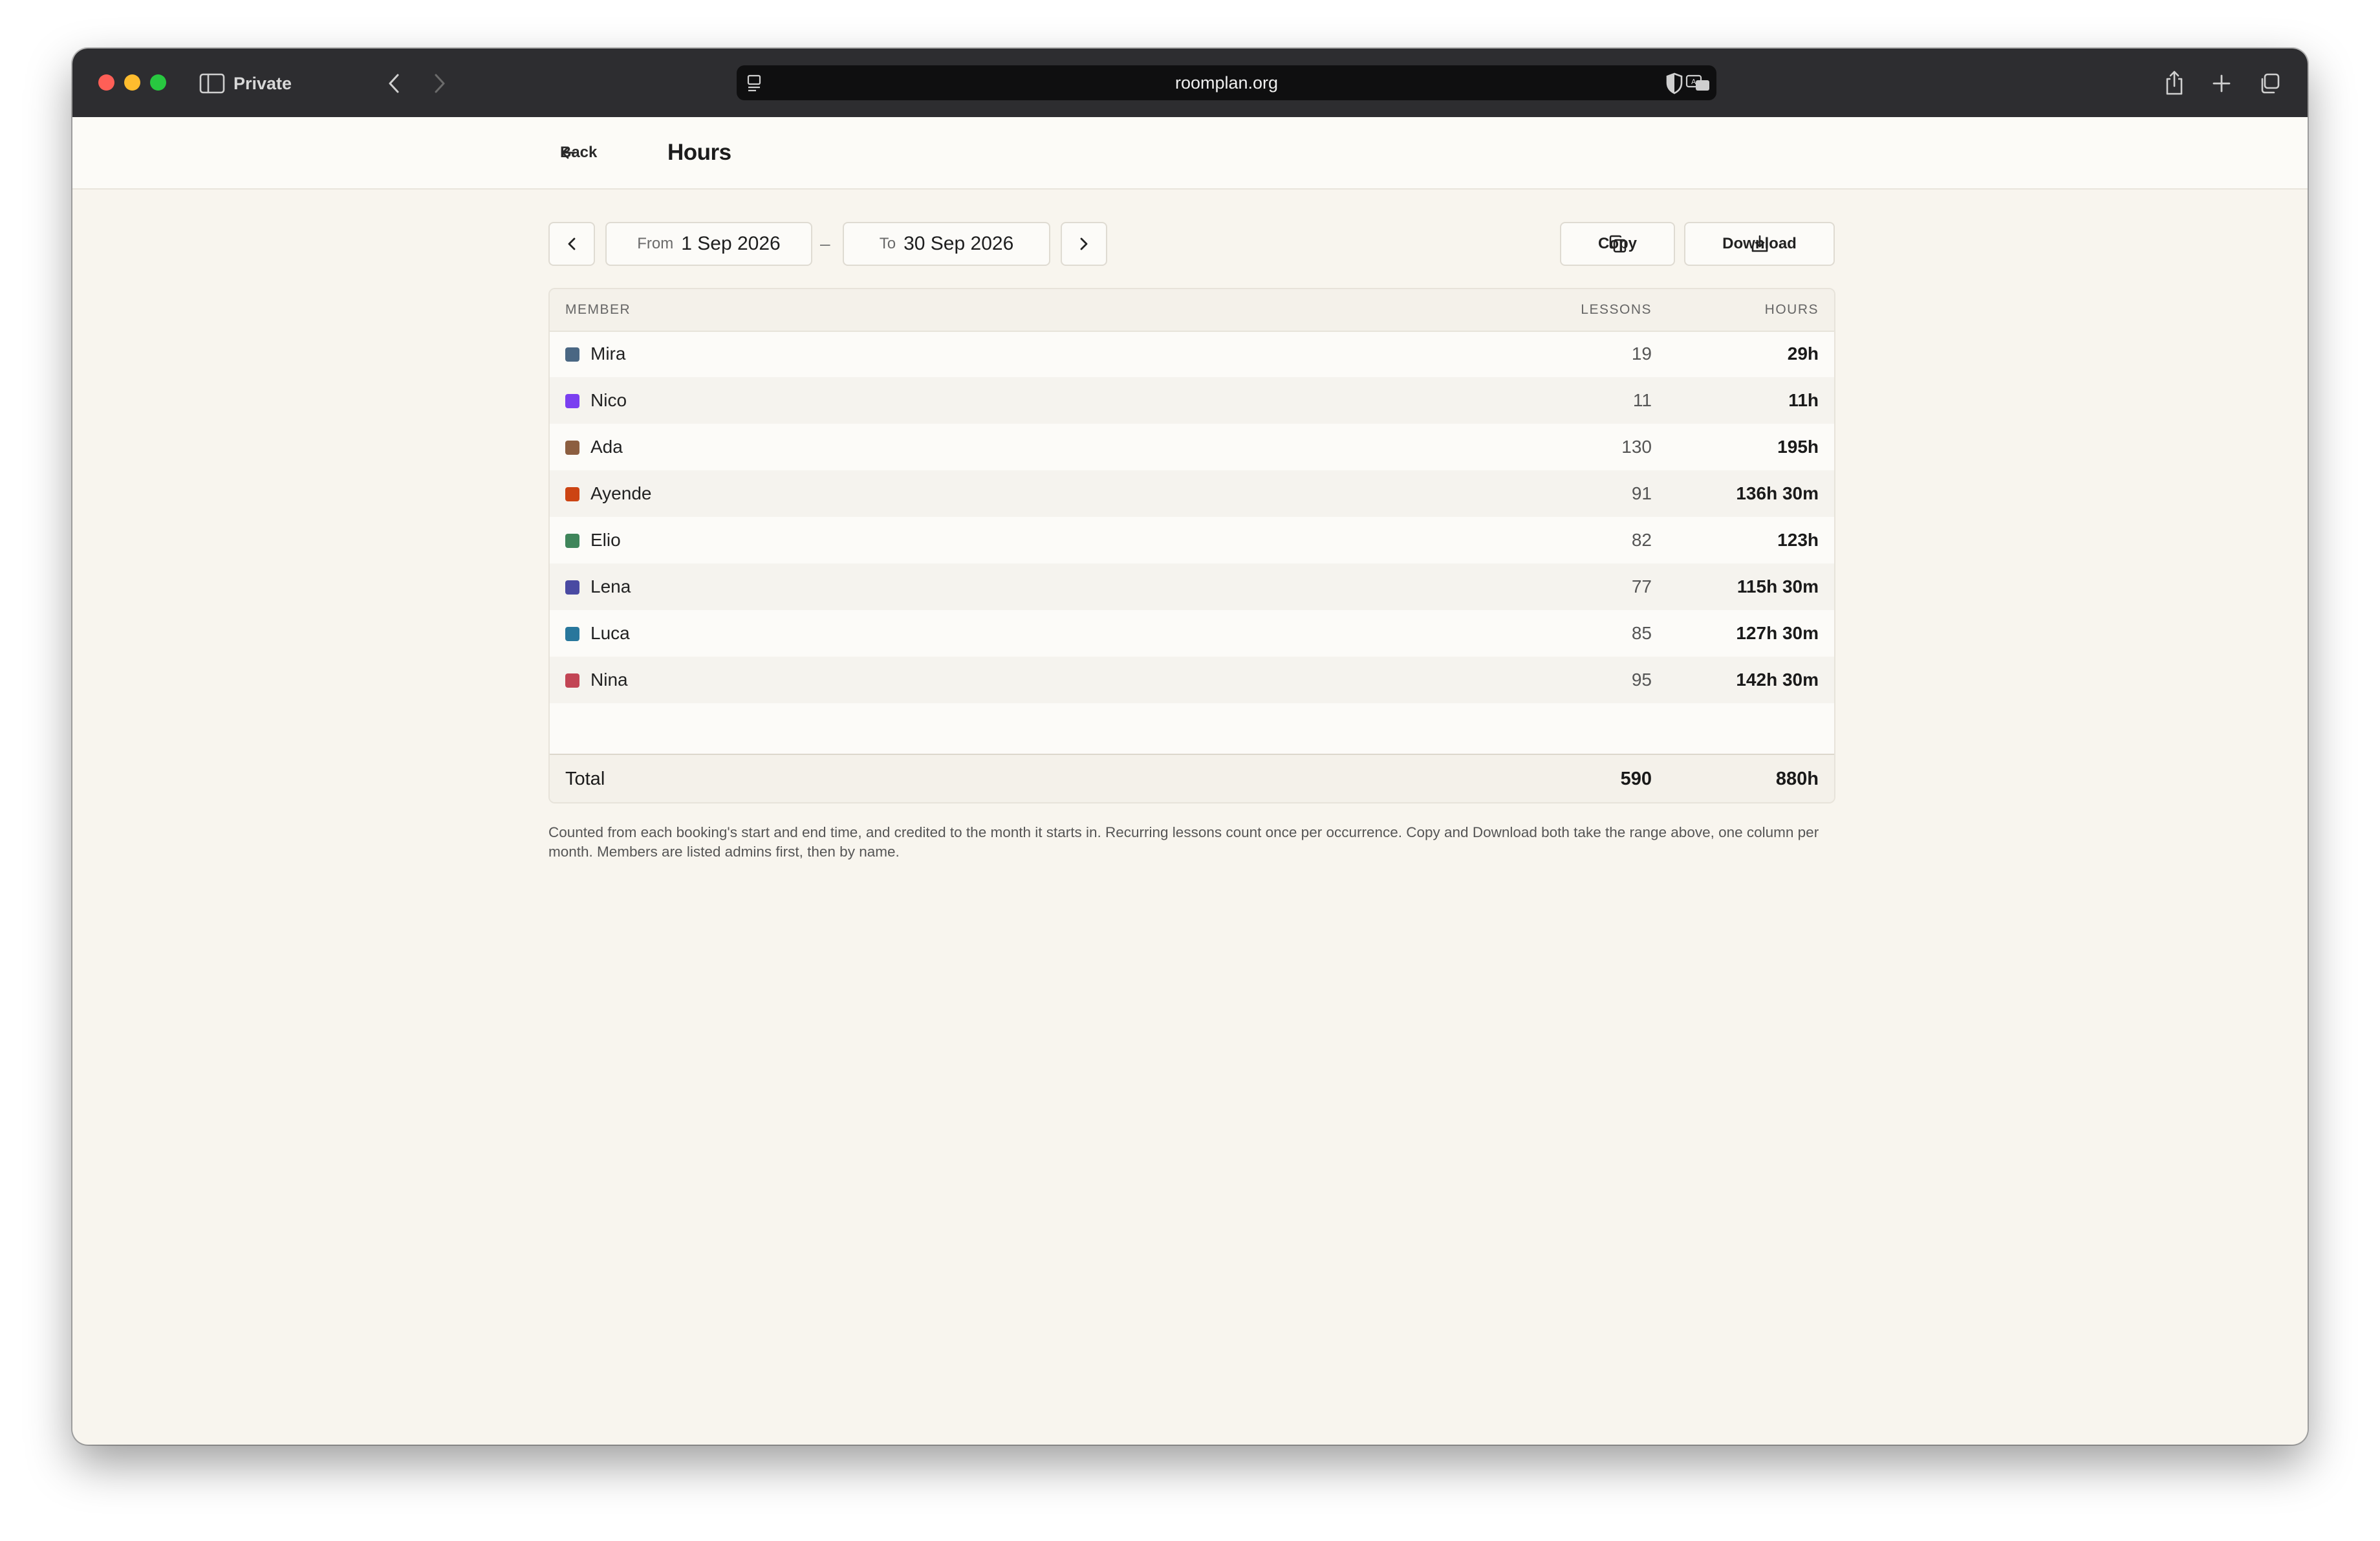 The height and width of the screenshot is (1541, 2380). Describe the element at coordinates (1798, 540) in the screenshot. I see `member-hours: 123h` at that location.